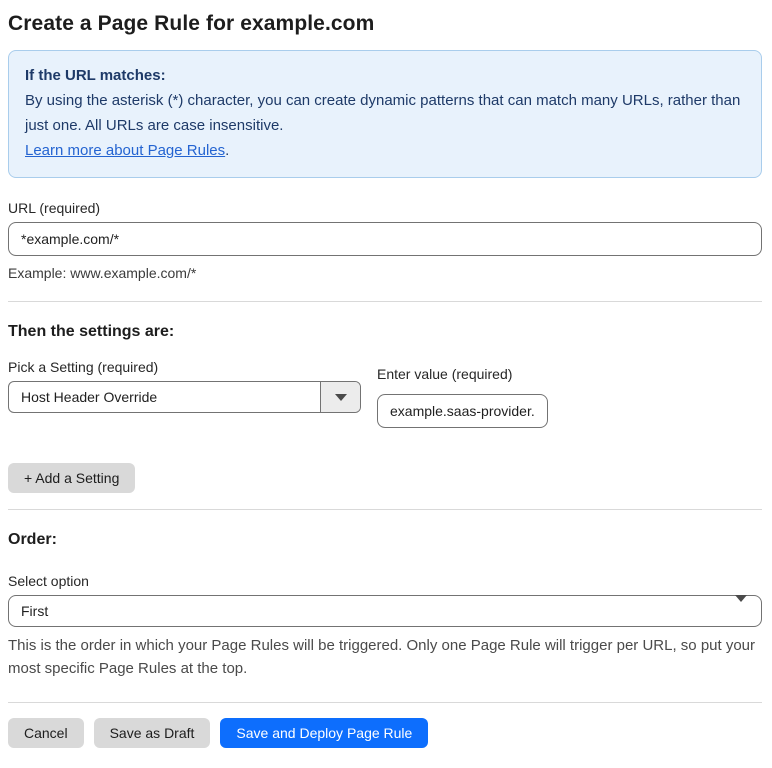  Describe the element at coordinates (462, 411) in the screenshot. I see `setting-value-input` at that location.